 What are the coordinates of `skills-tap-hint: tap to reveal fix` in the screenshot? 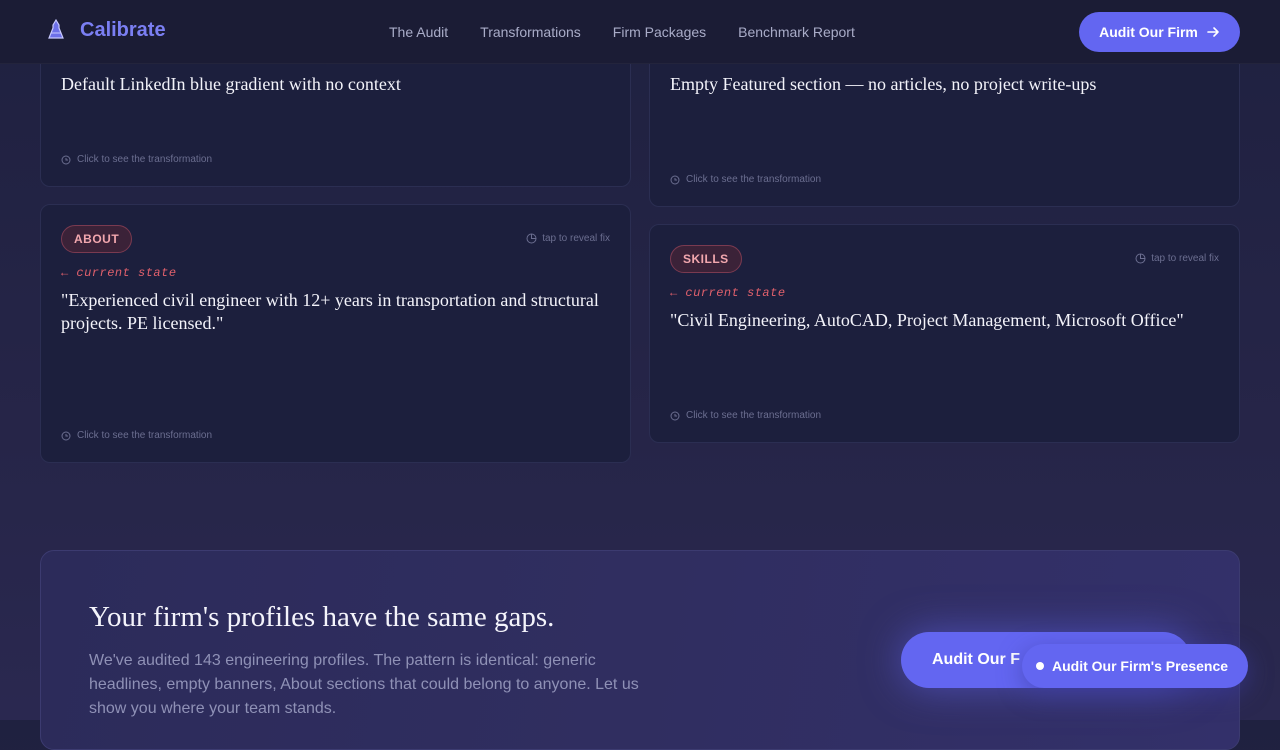 It's located at (1177, 258).